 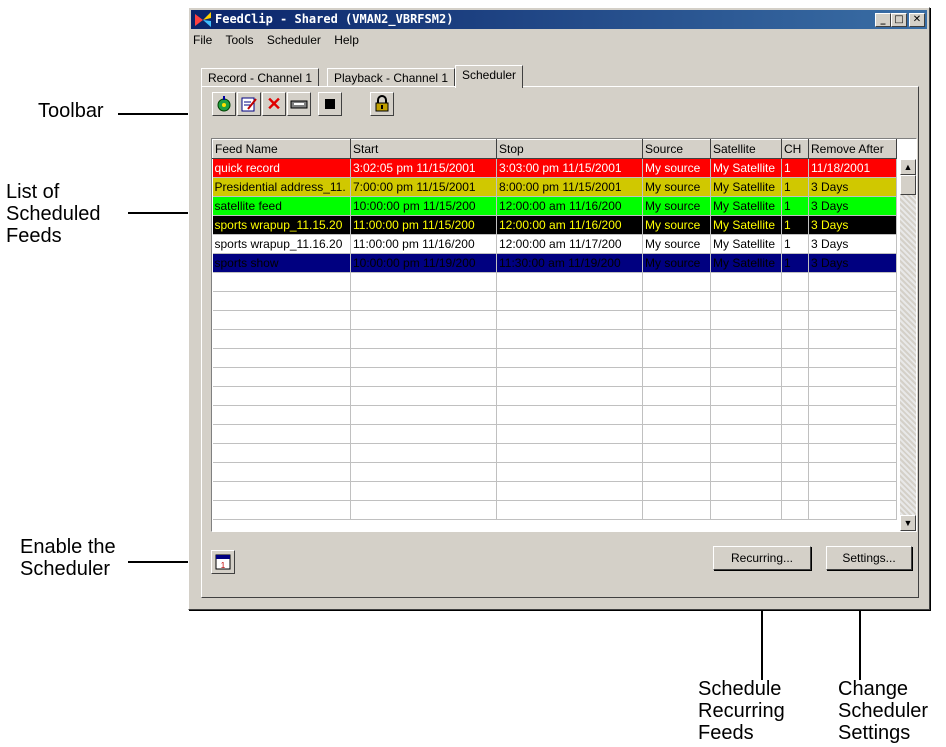 I want to click on vertical-scrollbar: ▲ ▼, so click(x=908, y=345).